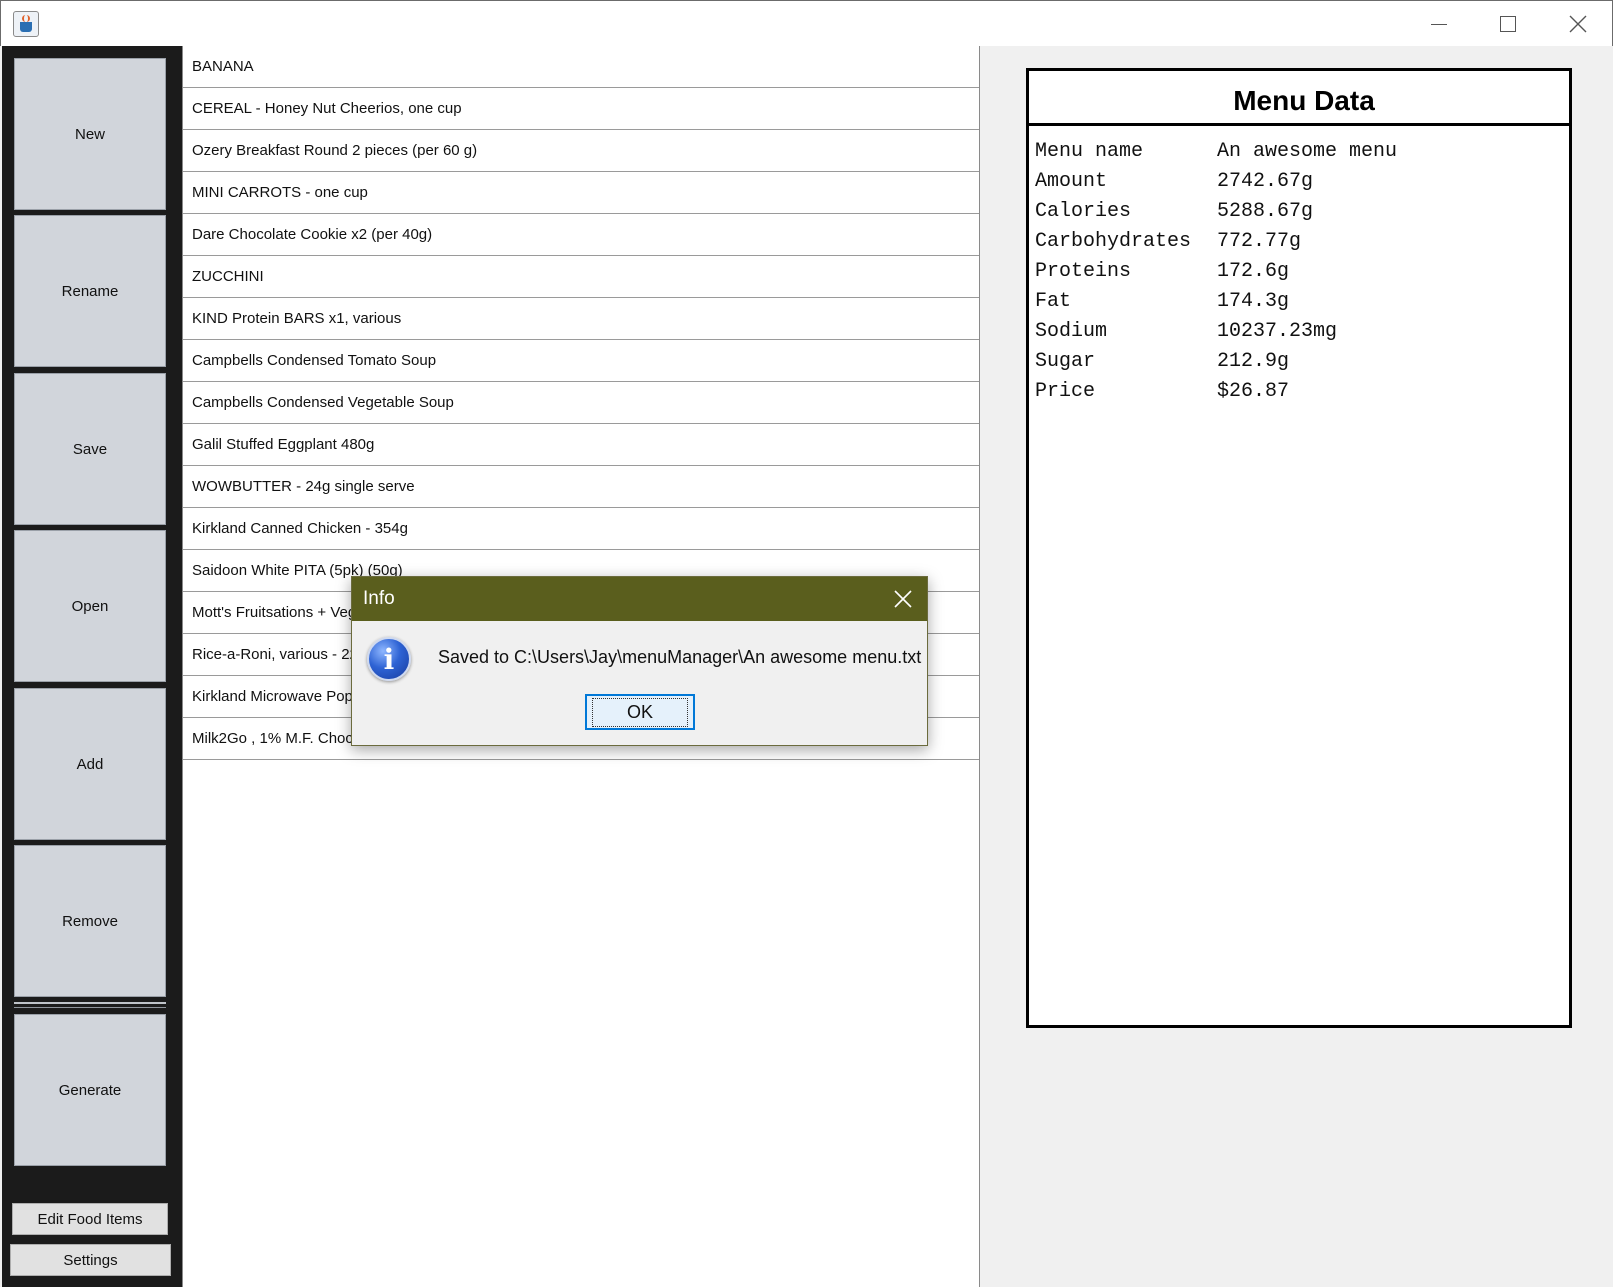 The height and width of the screenshot is (1287, 1613). I want to click on menu-data-row: Menu name An awesome menu, so click(1216, 152).